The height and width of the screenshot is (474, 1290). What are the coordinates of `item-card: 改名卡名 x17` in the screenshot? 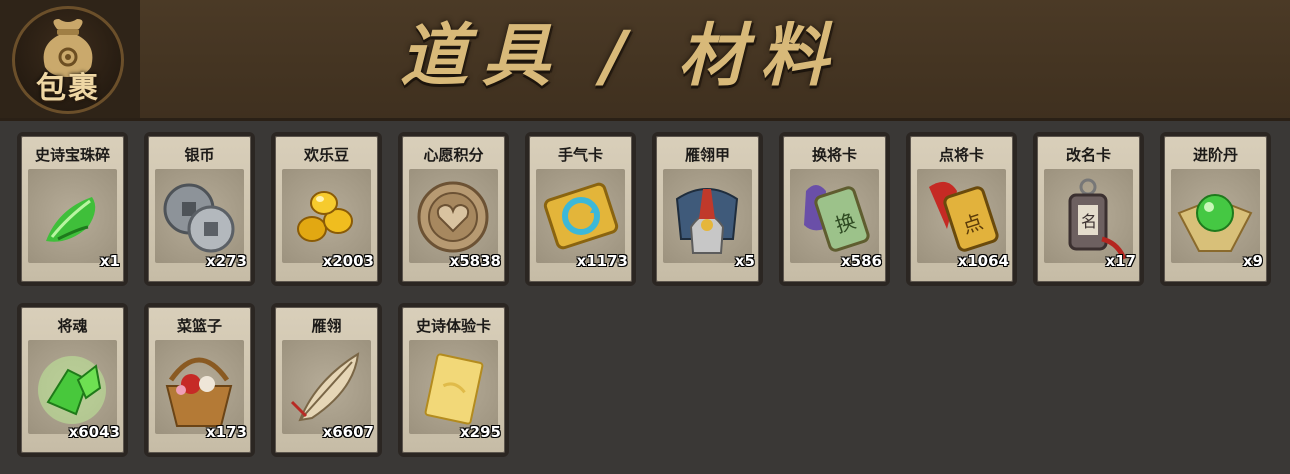 It's located at (1088, 209).